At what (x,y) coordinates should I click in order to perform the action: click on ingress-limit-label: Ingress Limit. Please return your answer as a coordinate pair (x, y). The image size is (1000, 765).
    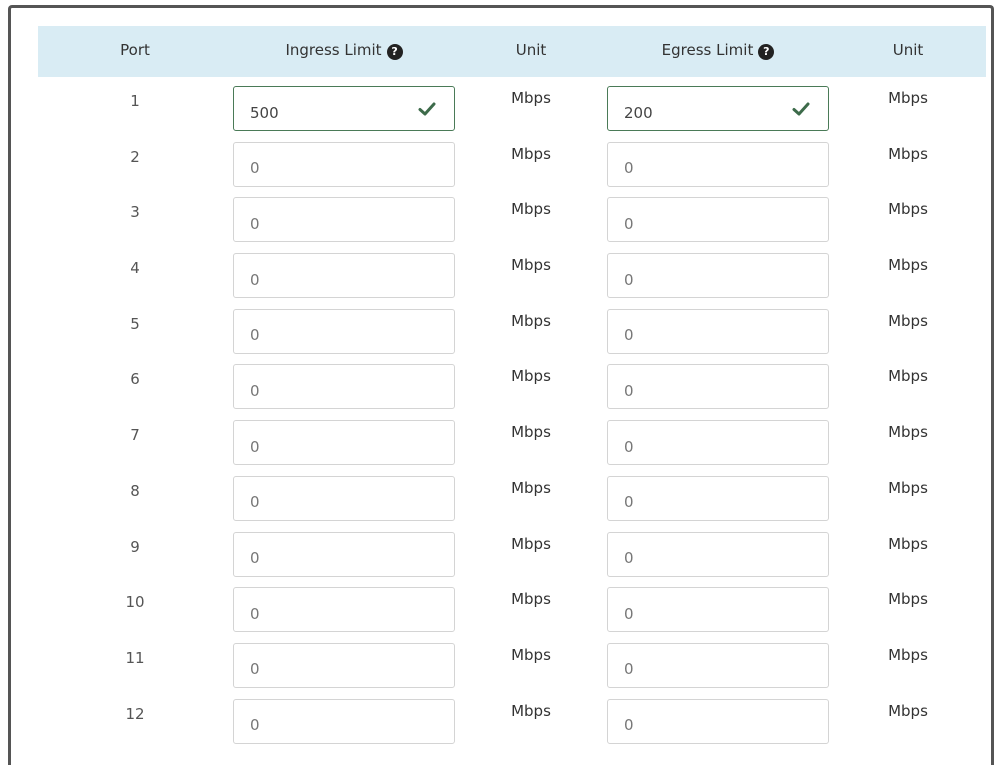
    Looking at the image, I should click on (333, 49).